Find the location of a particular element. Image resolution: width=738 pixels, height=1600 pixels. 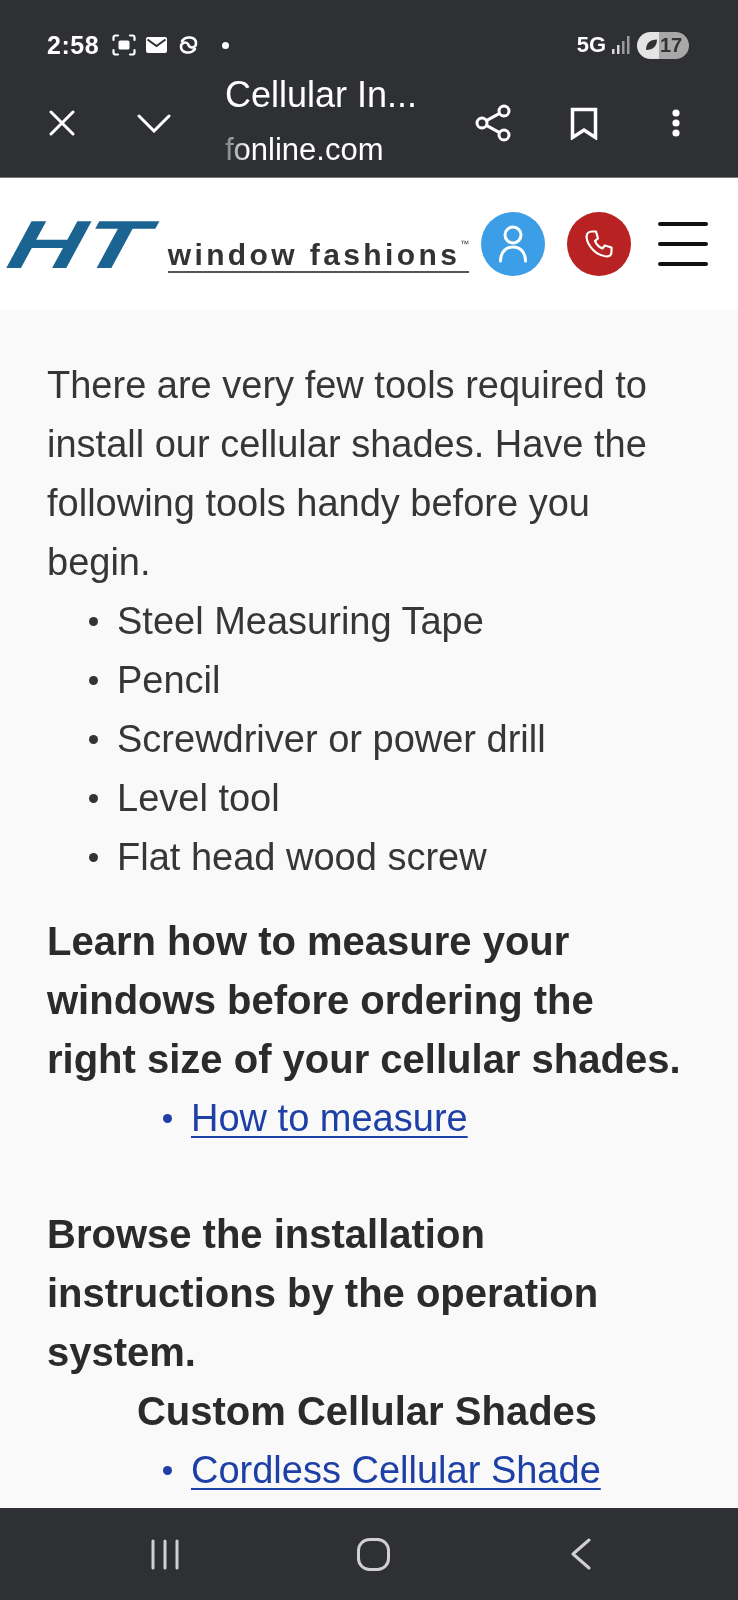

link: How to measure is located at coordinates (329, 1118).